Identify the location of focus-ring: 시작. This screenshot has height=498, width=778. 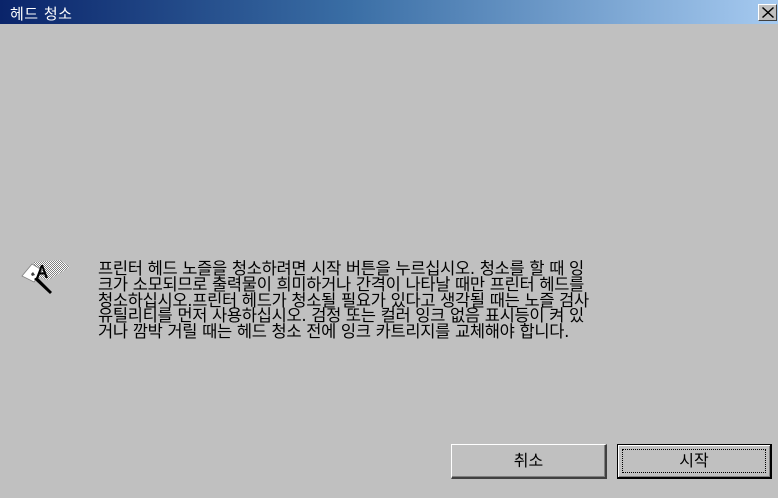
(694, 461).